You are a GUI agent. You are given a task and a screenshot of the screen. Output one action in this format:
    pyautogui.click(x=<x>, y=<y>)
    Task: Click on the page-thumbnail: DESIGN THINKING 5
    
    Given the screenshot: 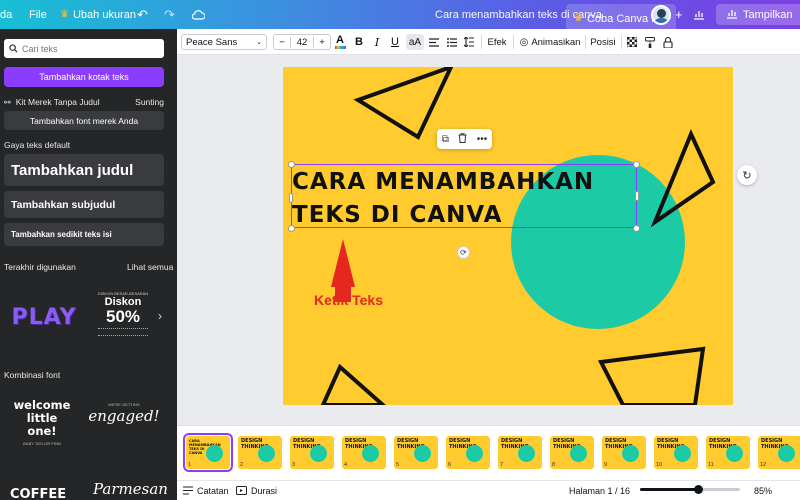 What is the action you would take?
    pyautogui.click(x=416, y=452)
    